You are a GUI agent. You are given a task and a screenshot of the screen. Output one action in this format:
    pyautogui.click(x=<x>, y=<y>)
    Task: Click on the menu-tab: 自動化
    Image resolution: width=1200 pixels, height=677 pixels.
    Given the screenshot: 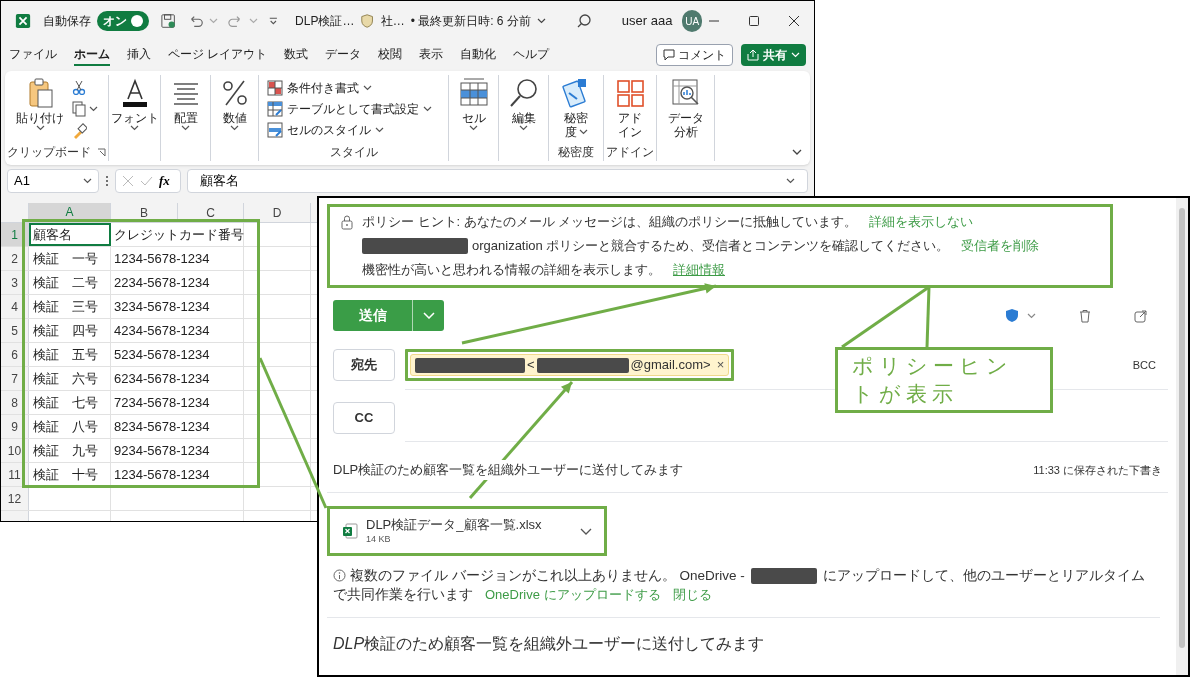 What is the action you would take?
    pyautogui.click(x=478, y=55)
    